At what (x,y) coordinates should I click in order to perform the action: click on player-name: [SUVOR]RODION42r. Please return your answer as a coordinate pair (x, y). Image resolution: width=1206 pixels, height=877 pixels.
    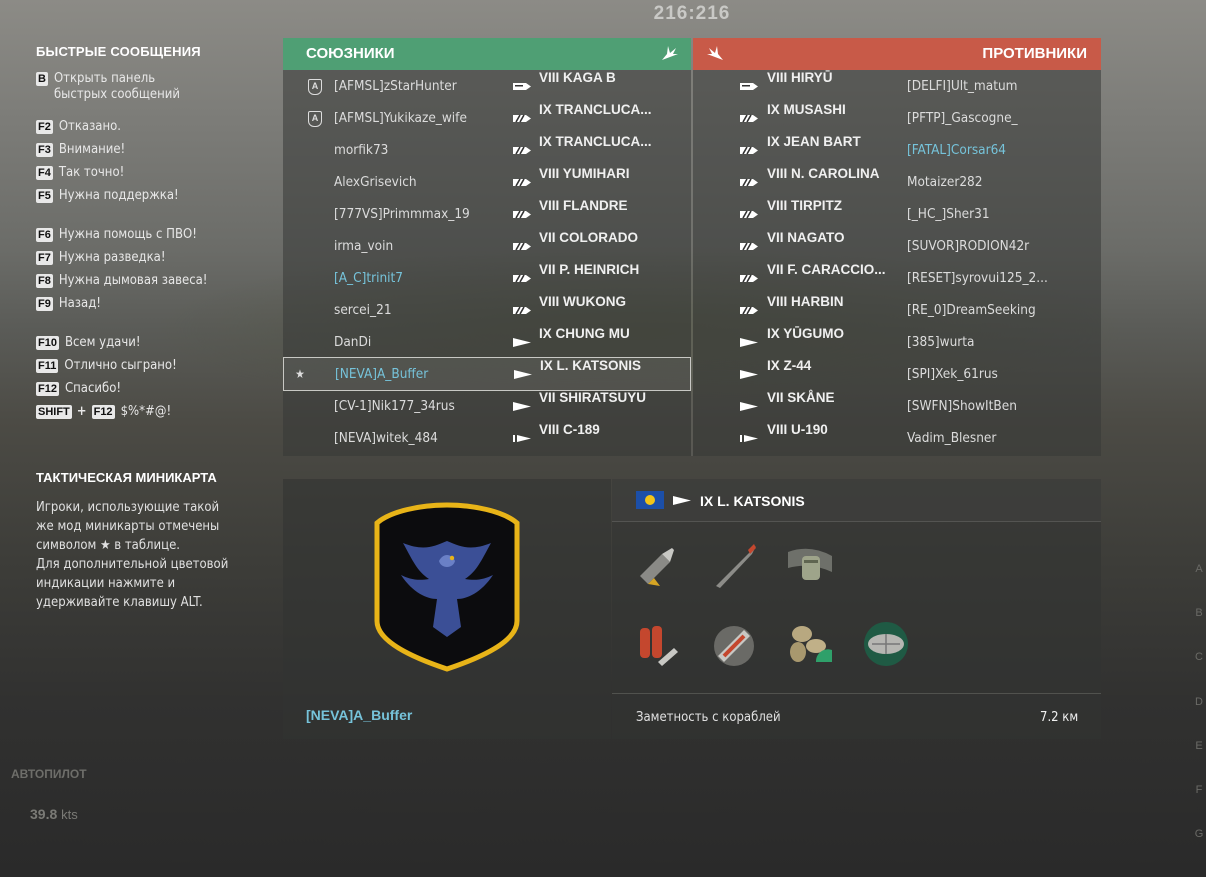
    Looking at the image, I should click on (968, 246).